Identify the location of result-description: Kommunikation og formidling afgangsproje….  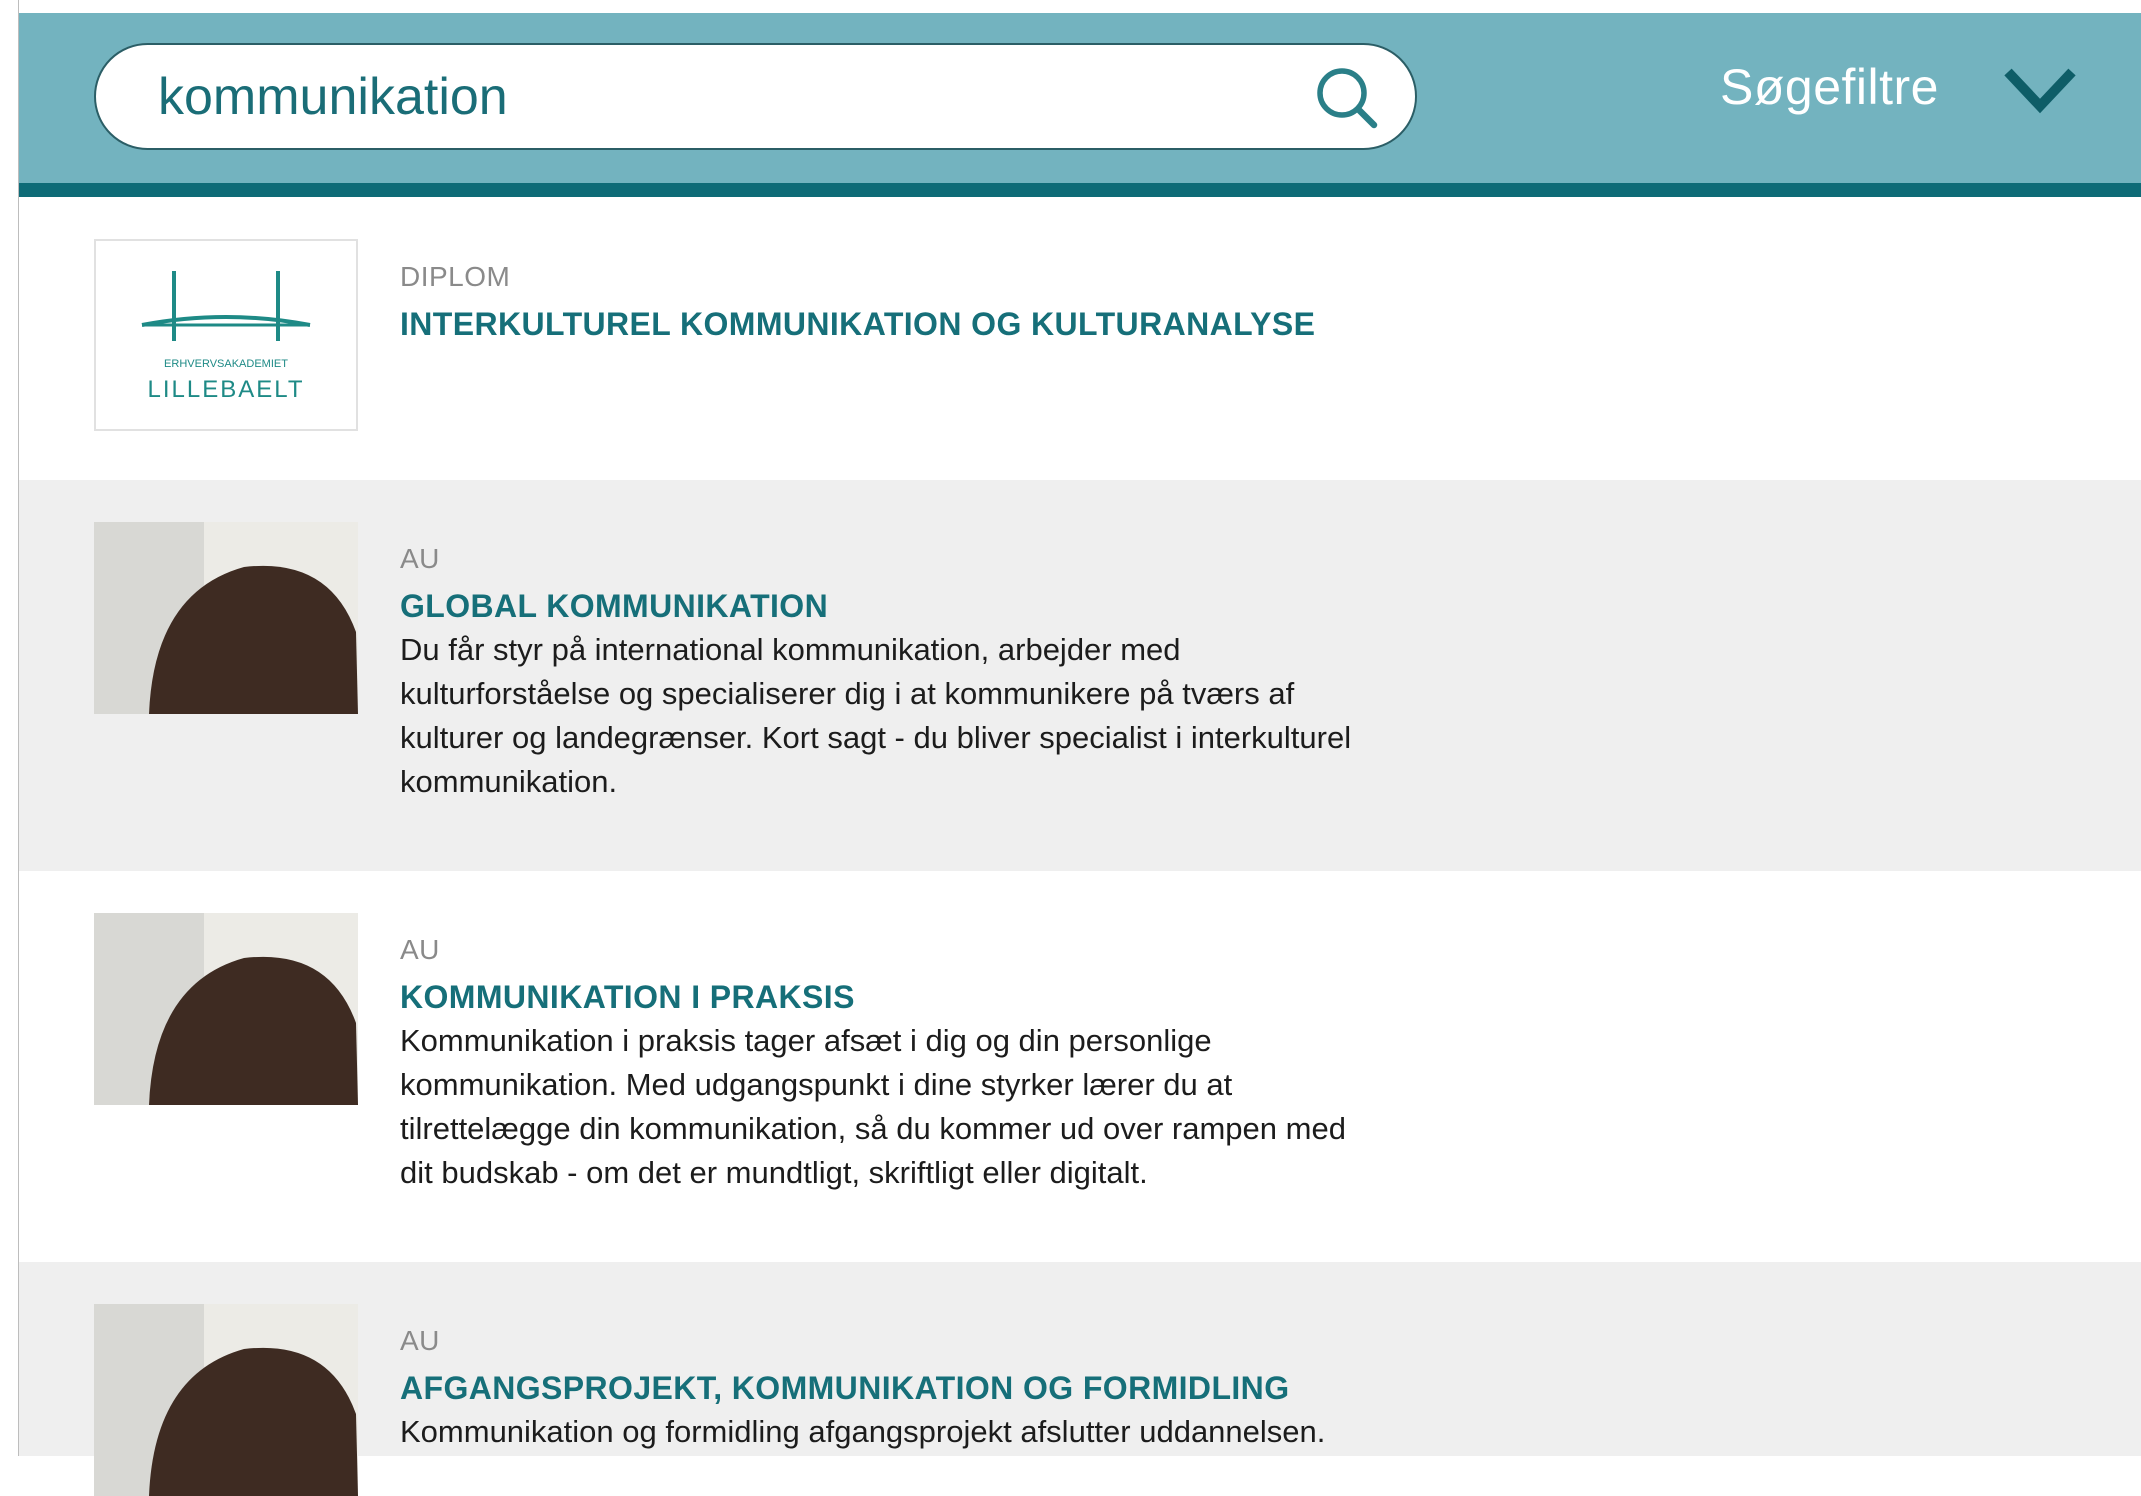
(863, 1431).